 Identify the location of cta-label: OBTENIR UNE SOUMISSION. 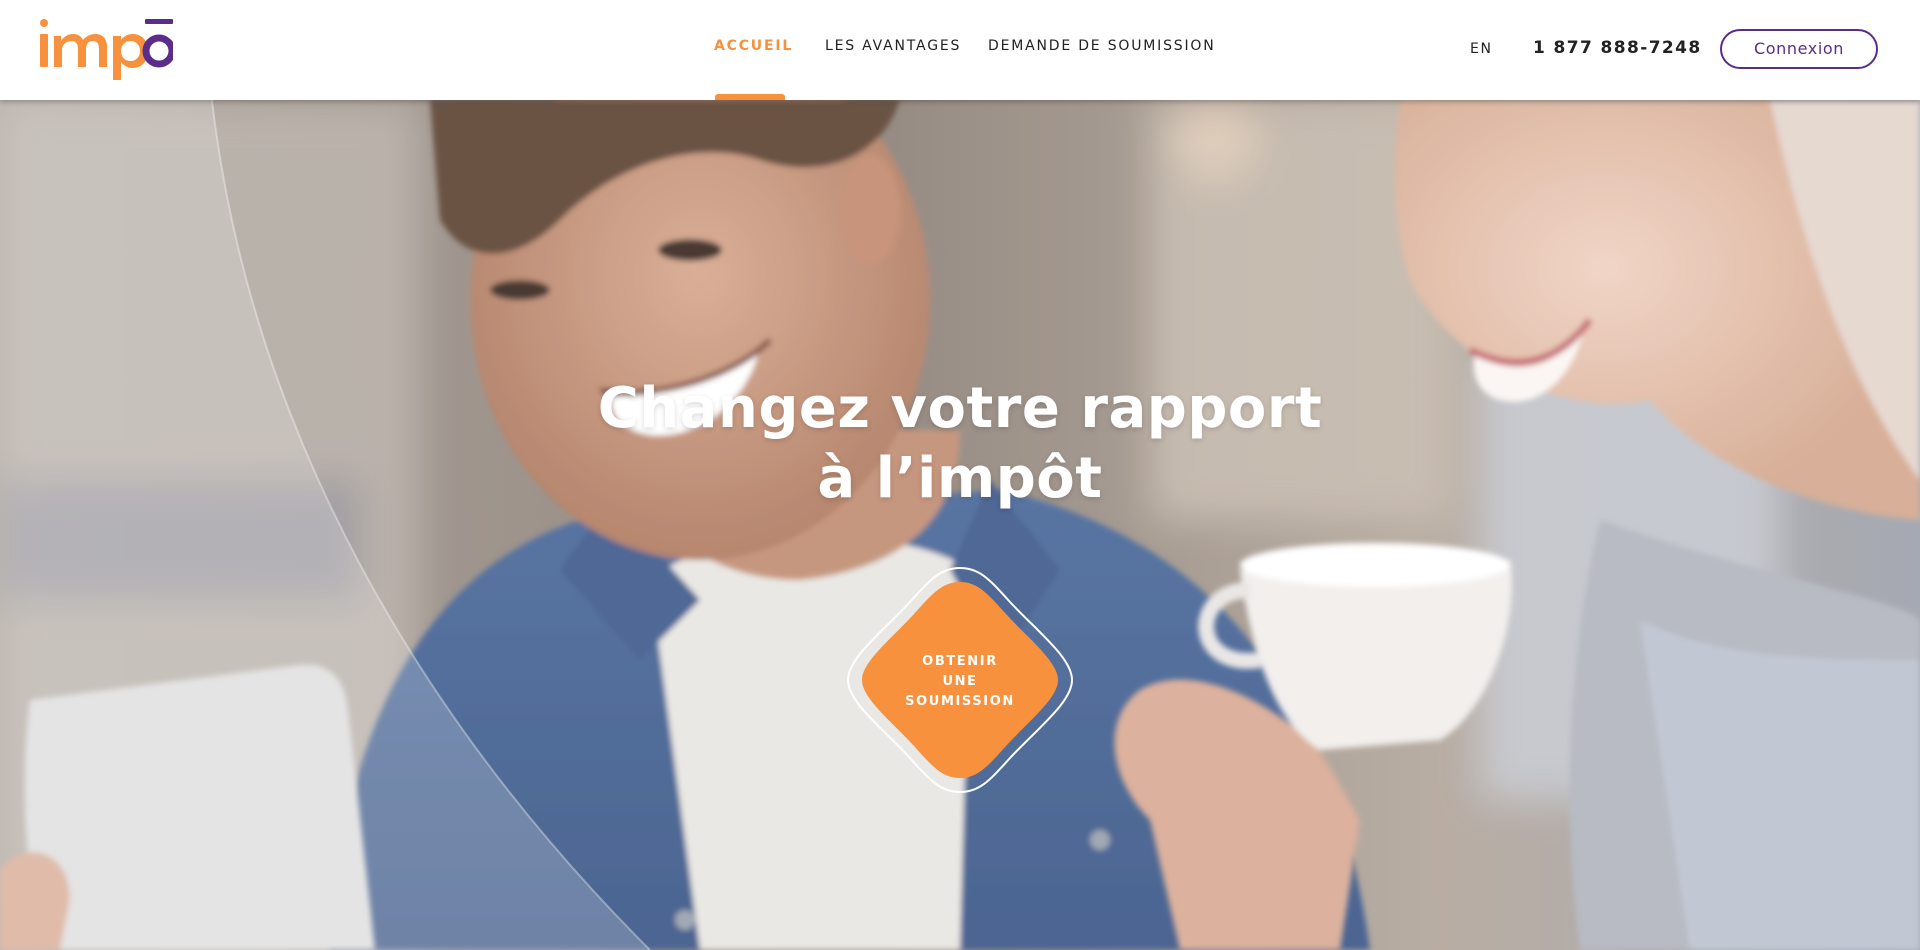
(960, 682).